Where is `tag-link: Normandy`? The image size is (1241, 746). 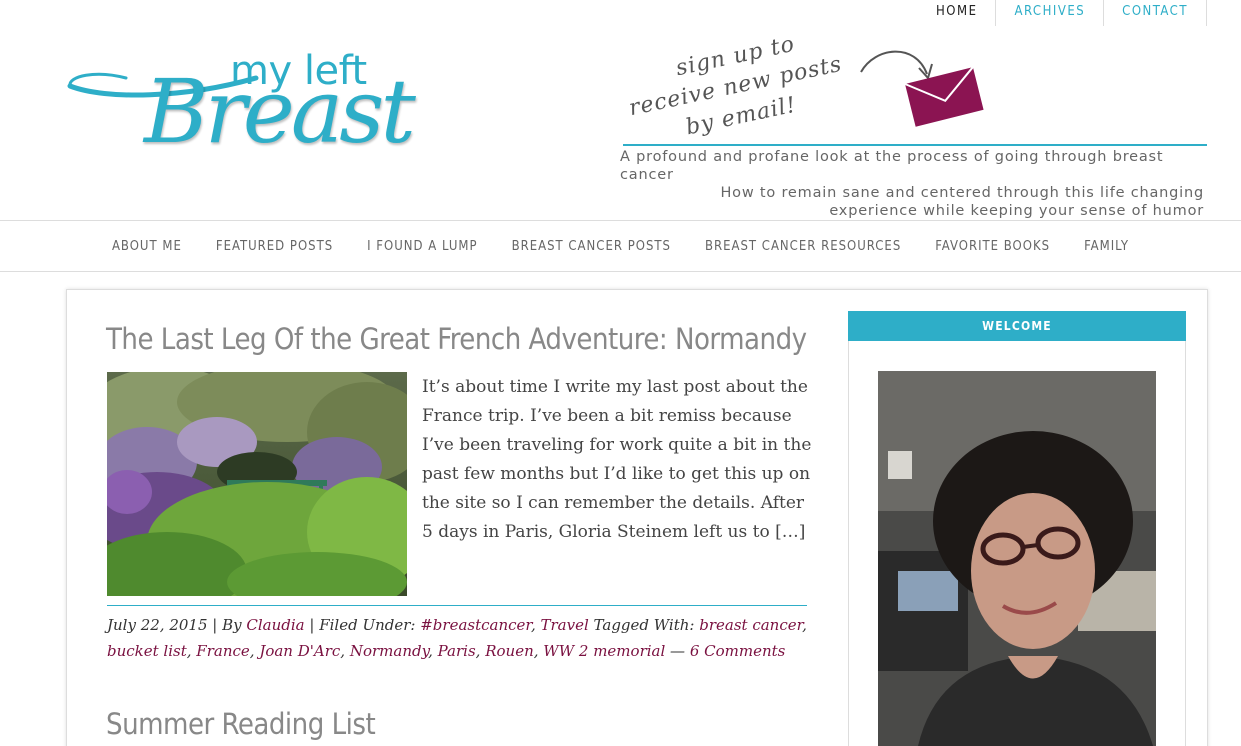 tag-link: Normandy is located at coordinates (389, 651).